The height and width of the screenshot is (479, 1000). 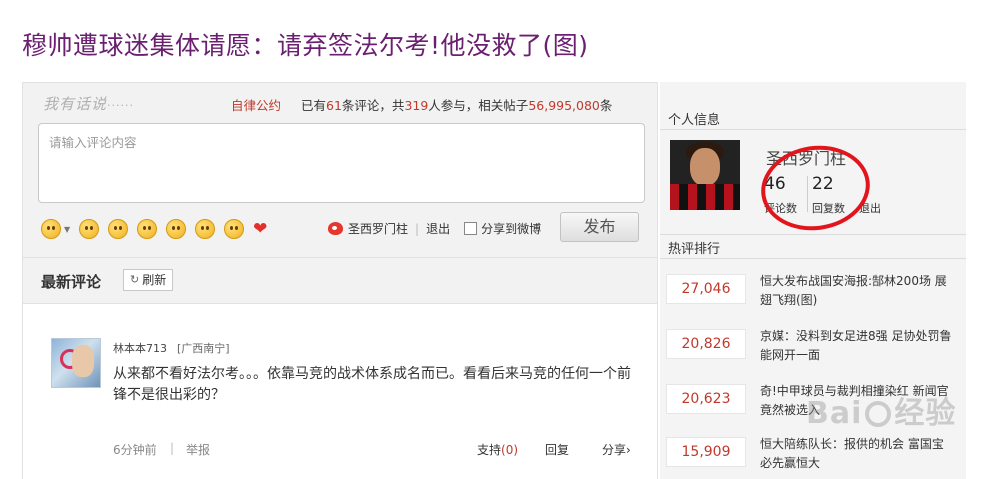 What do you see at coordinates (118, 229) in the screenshot?
I see `emoji-shy-icon` at bounding box center [118, 229].